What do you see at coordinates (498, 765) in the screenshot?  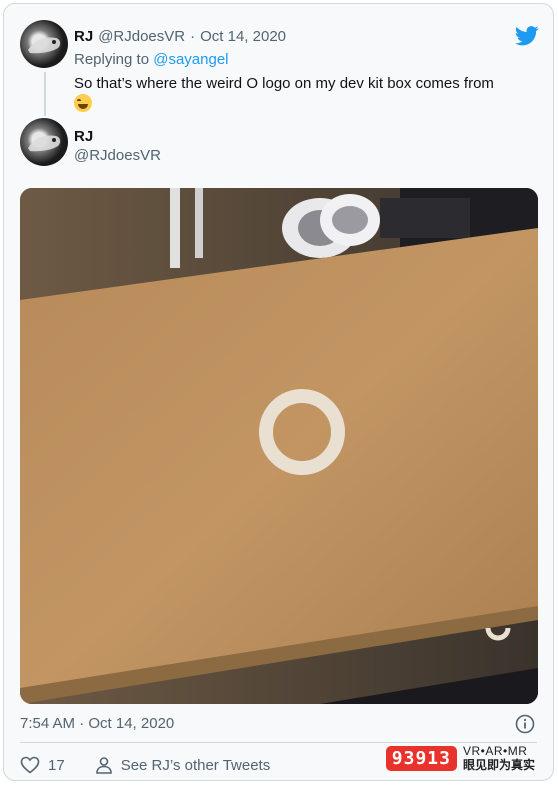 I see `watermark-slogan: 眼见即为真实` at bounding box center [498, 765].